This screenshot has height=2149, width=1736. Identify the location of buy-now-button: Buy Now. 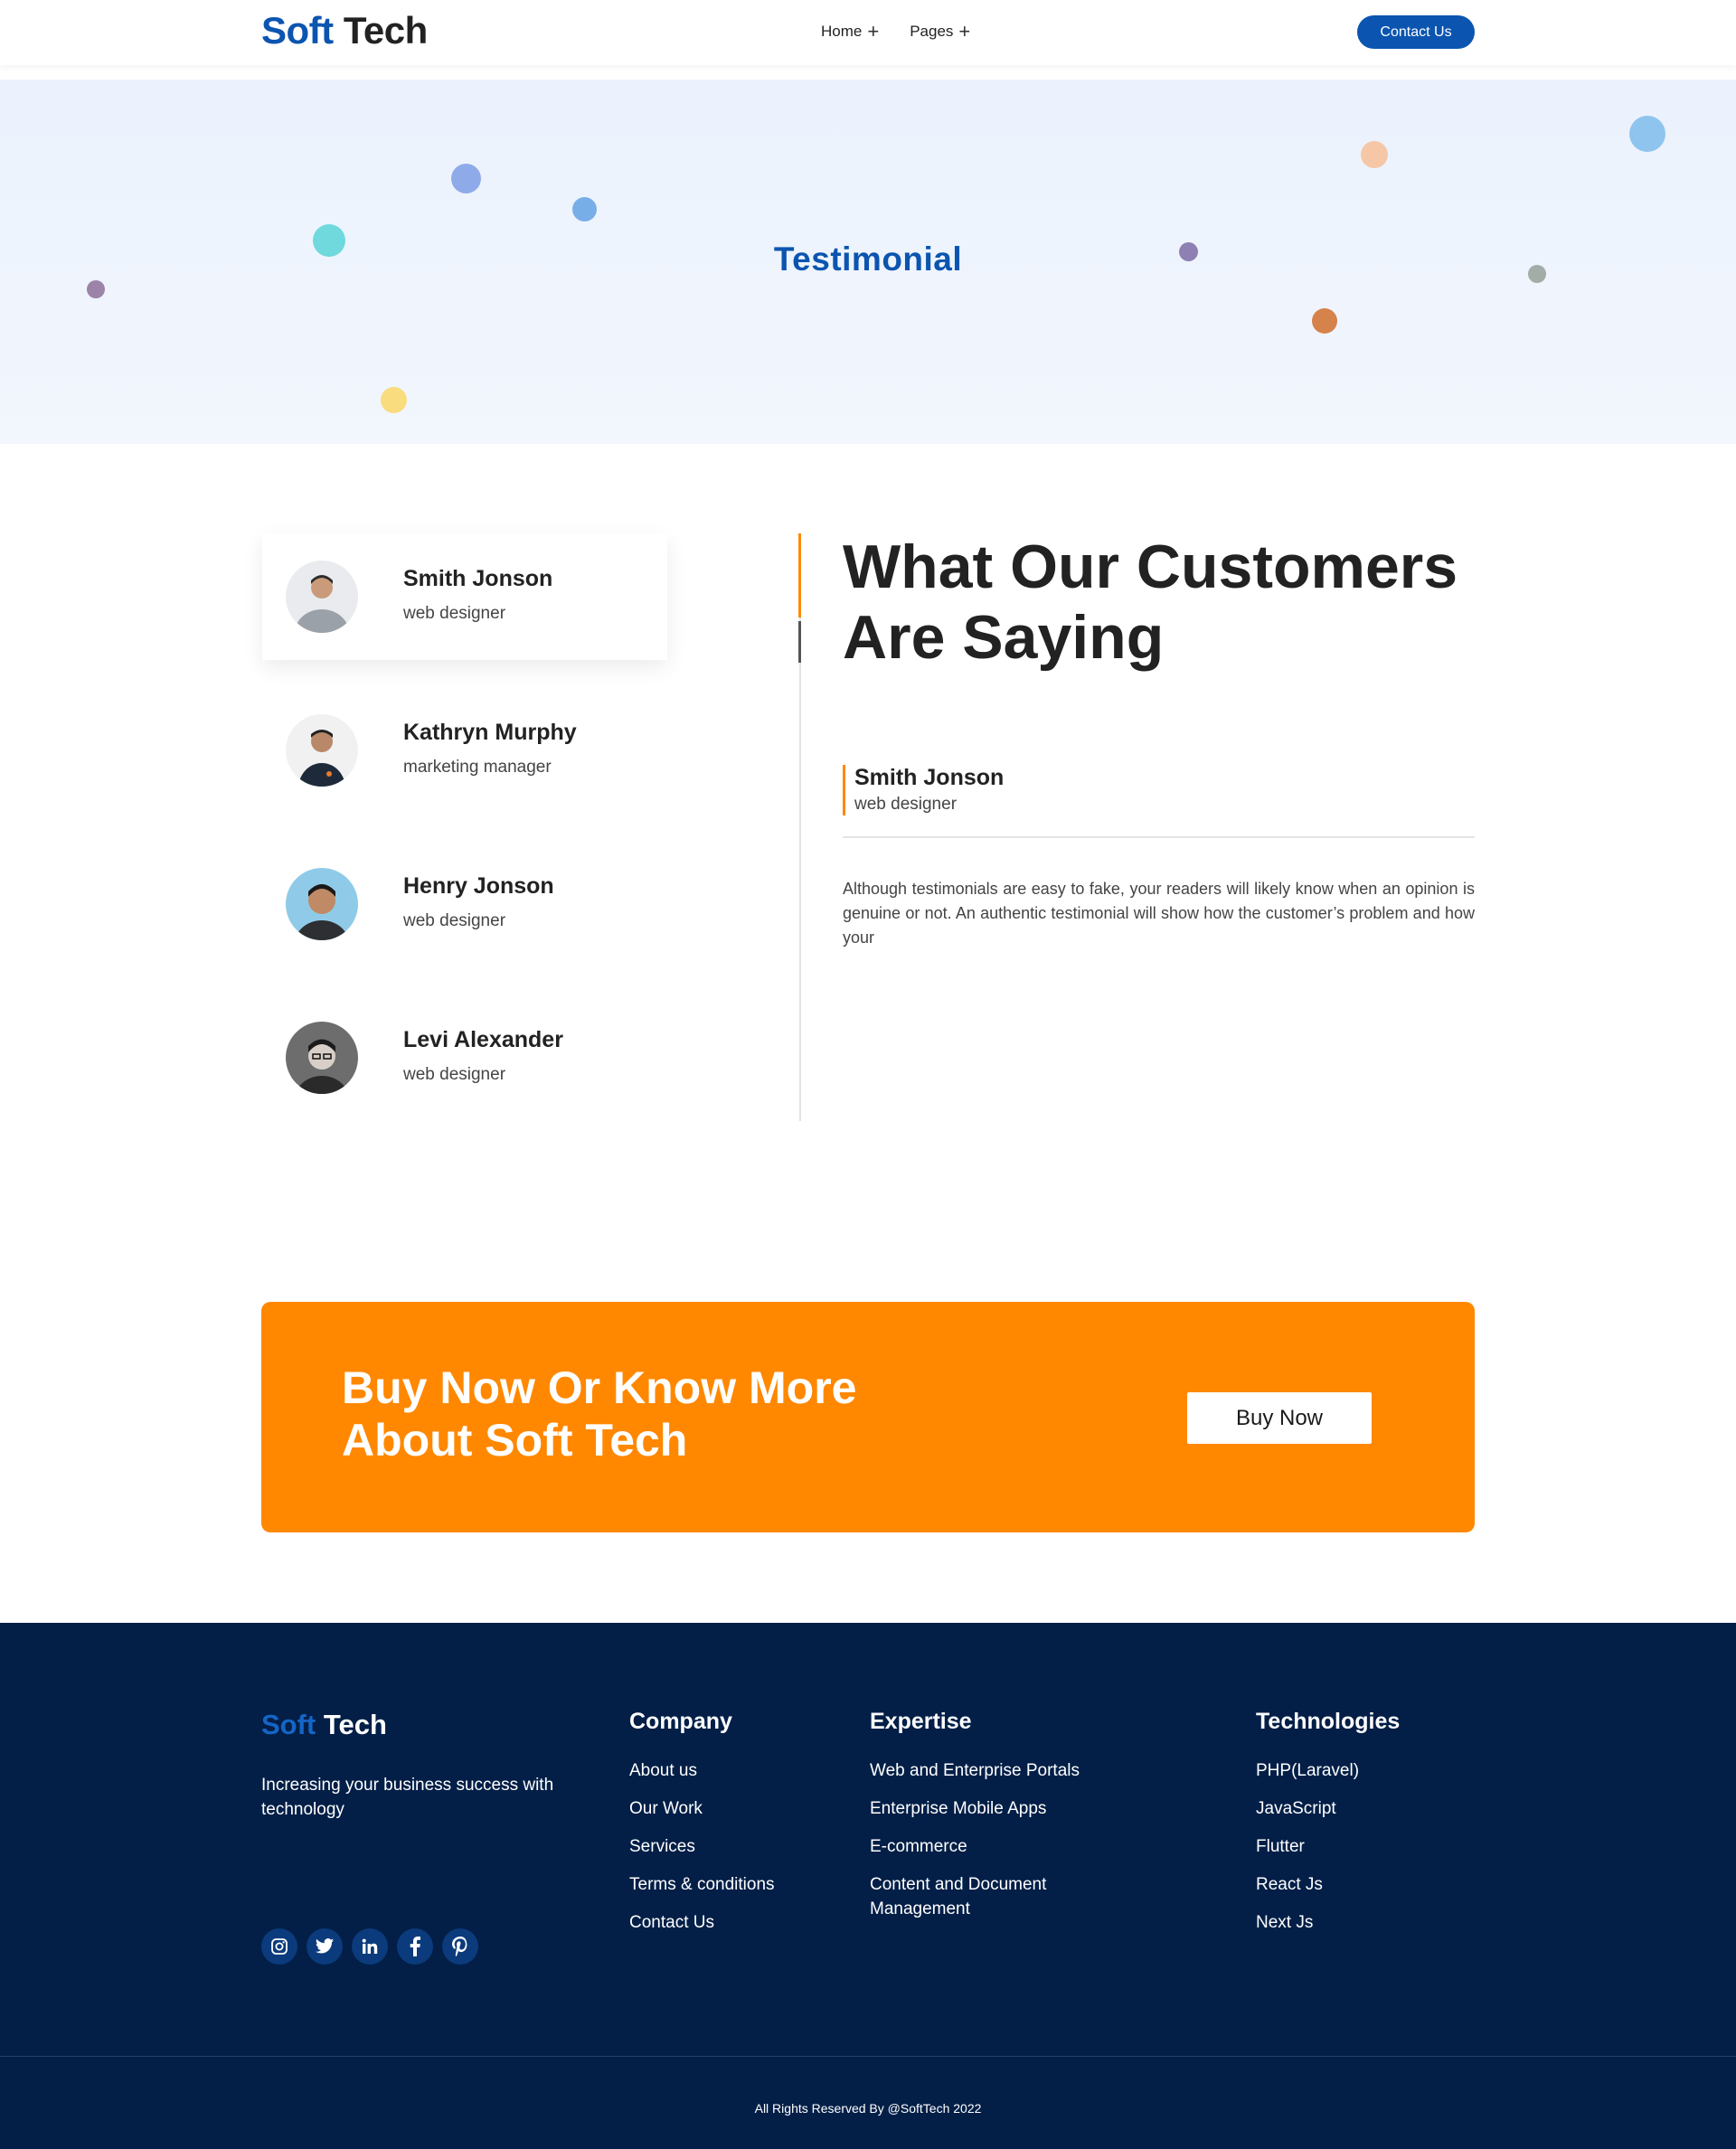
(1279, 1418).